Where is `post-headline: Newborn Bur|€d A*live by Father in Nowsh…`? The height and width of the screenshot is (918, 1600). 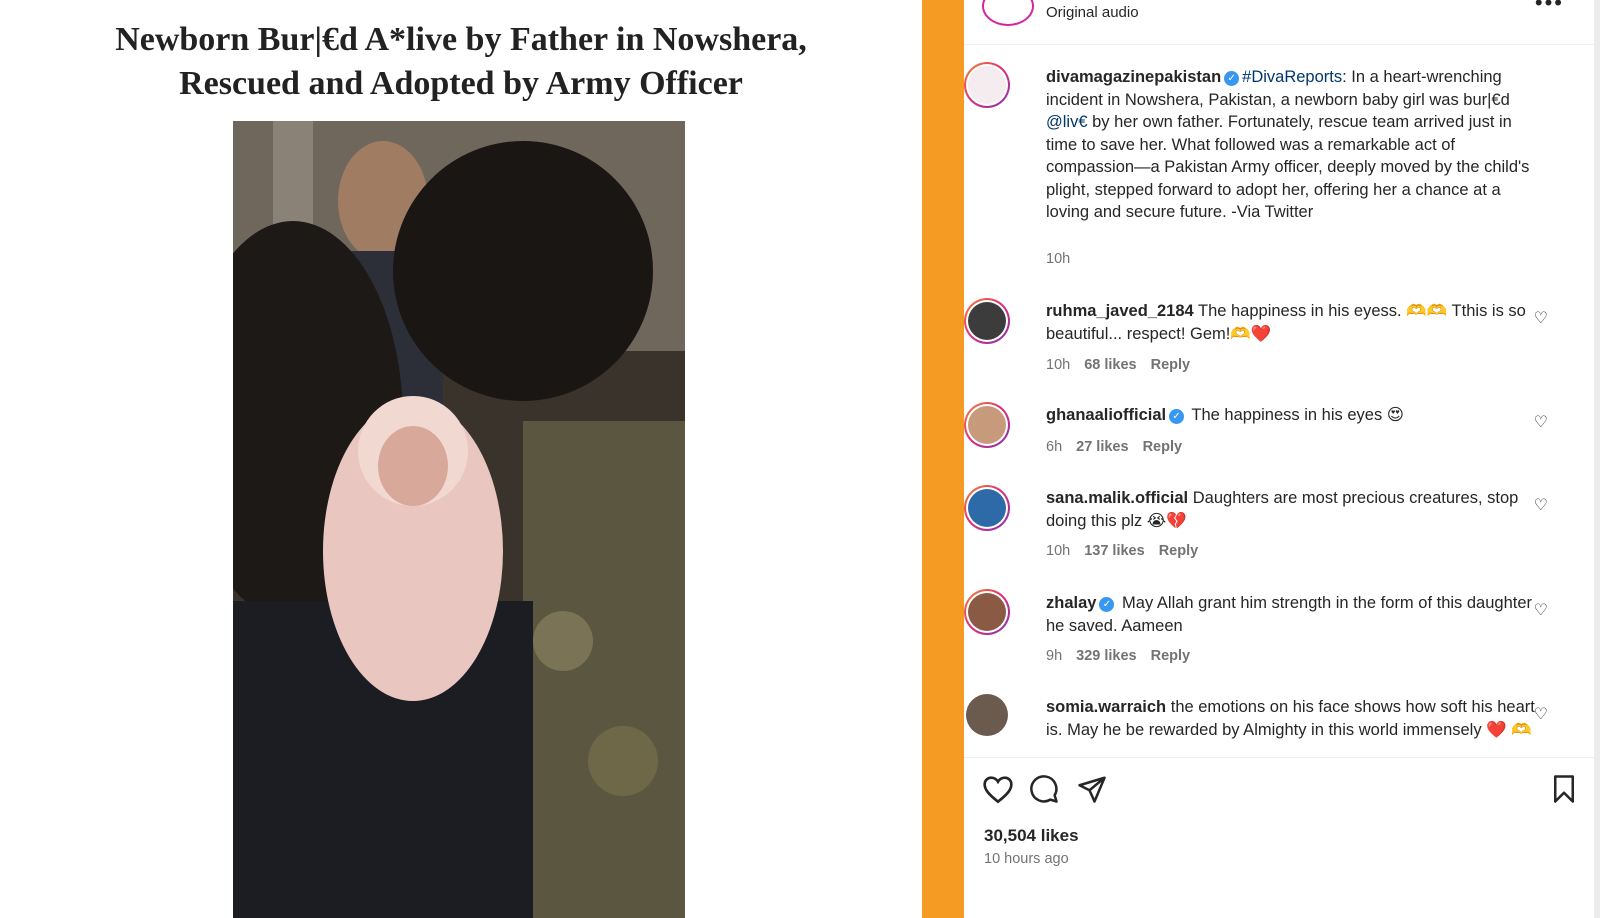
post-headline: Newborn Bur|€d A*live by Father in Nowsh… is located at coordinates (461, 62).